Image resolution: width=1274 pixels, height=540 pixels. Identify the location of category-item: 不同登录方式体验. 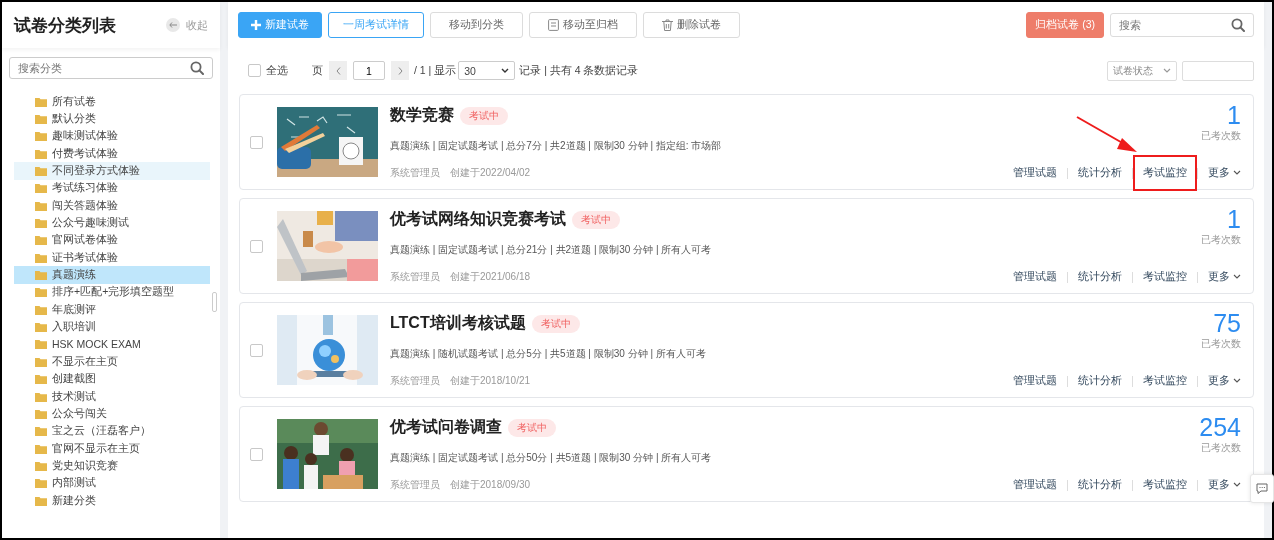
(112, 171).